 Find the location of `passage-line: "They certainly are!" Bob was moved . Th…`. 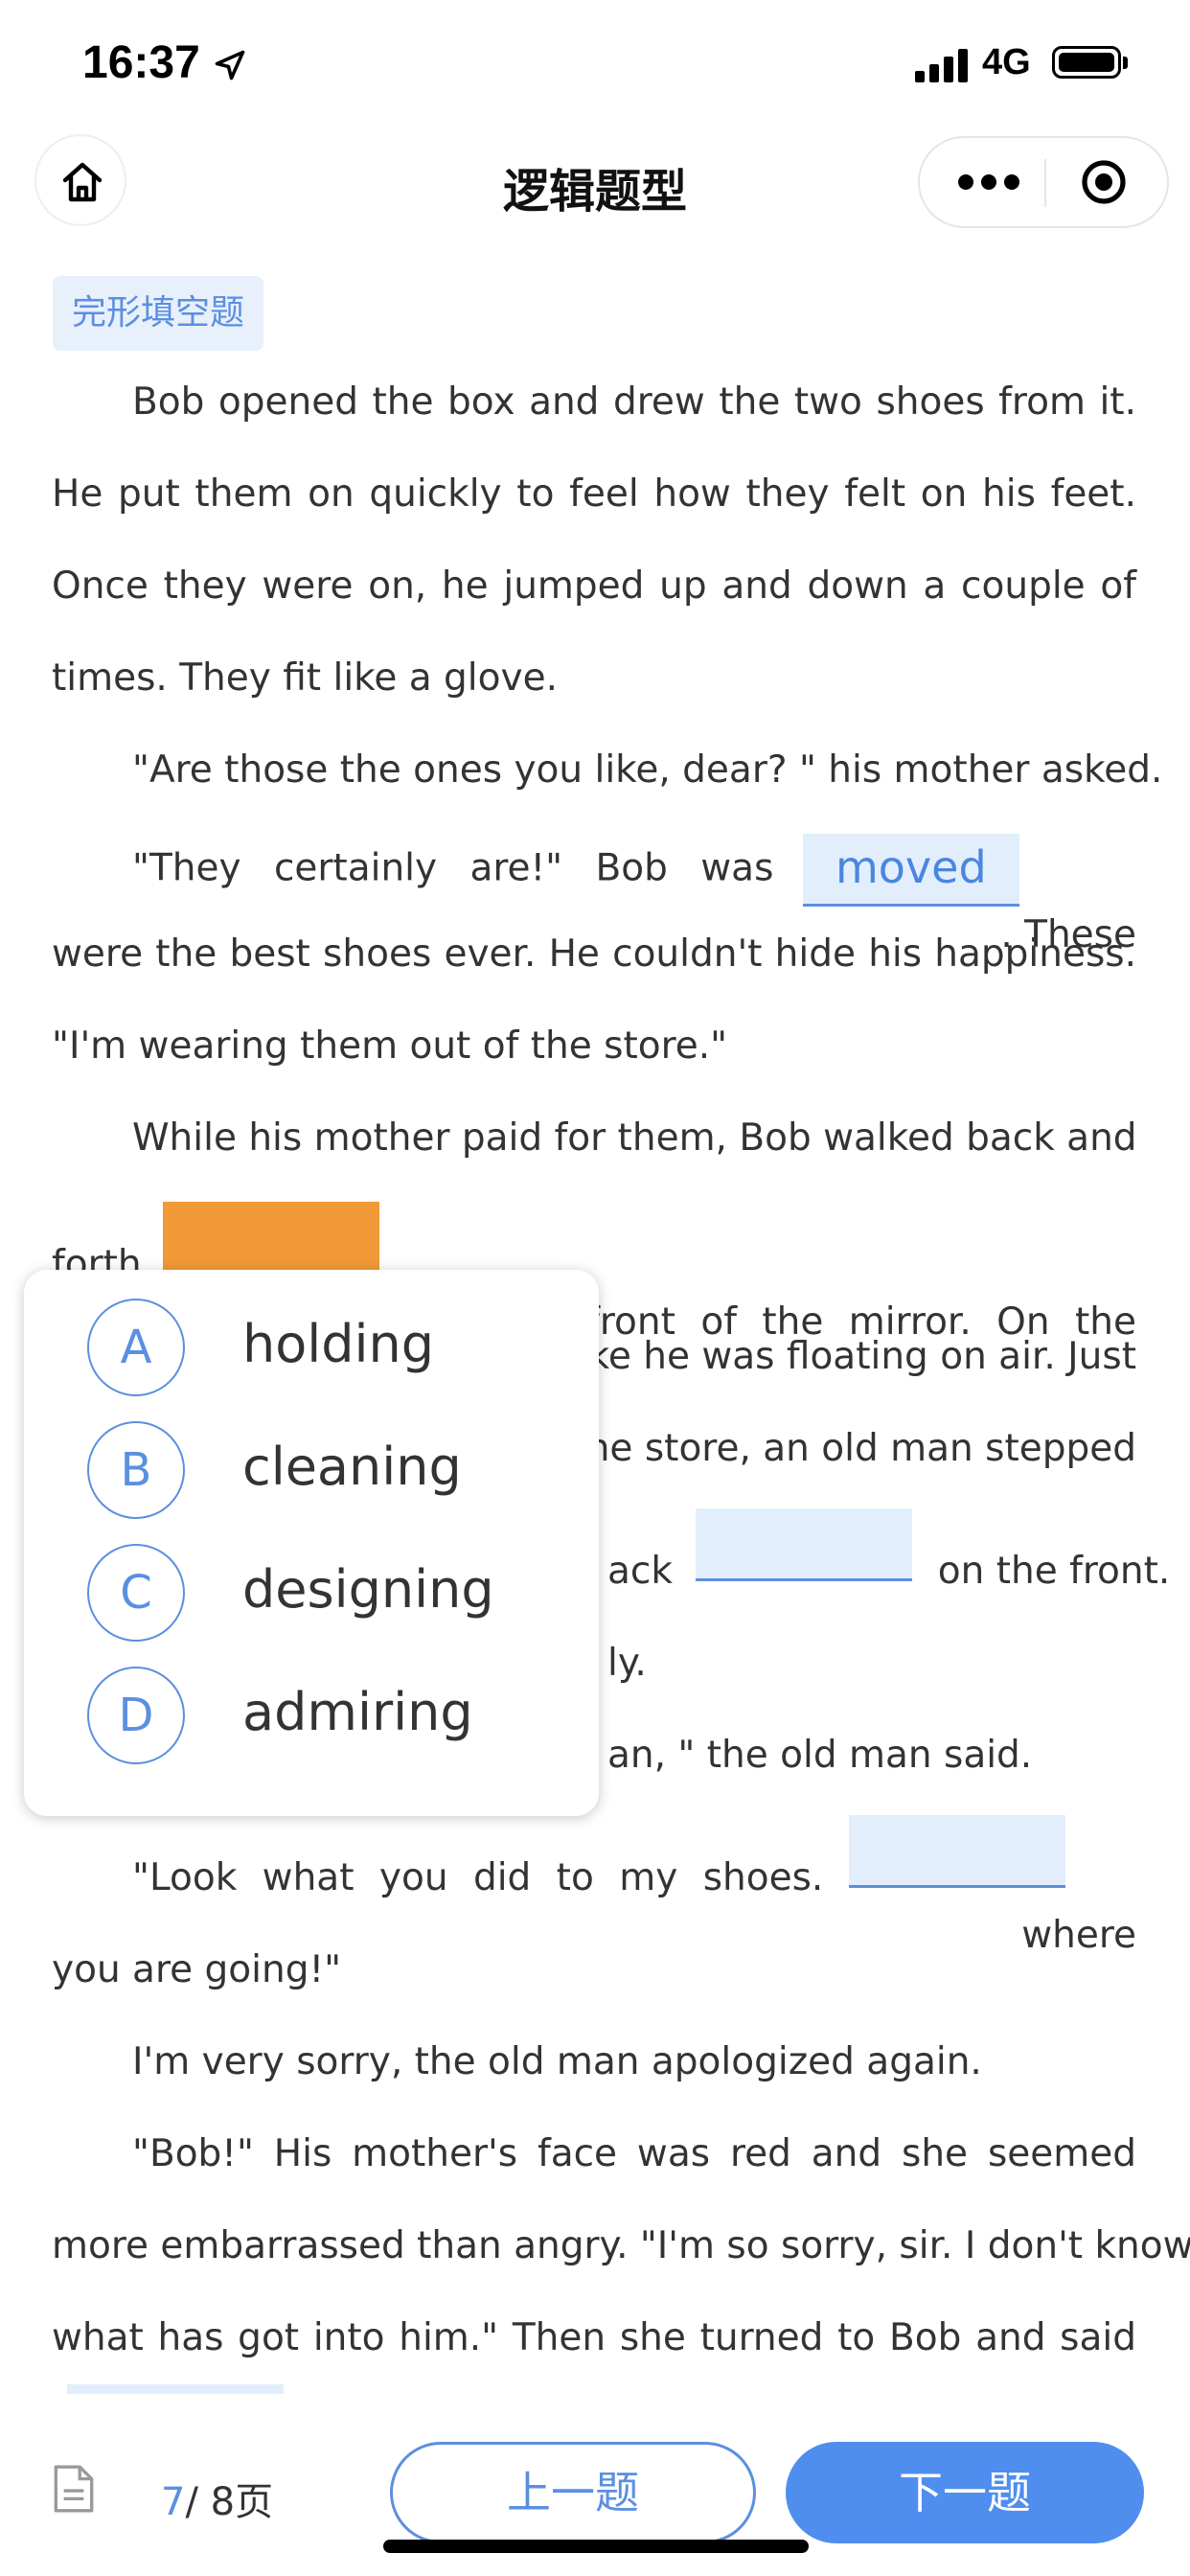

passage-line: "They certainly are!" Bob was moved . Th… is located at coordinates (634, 895).